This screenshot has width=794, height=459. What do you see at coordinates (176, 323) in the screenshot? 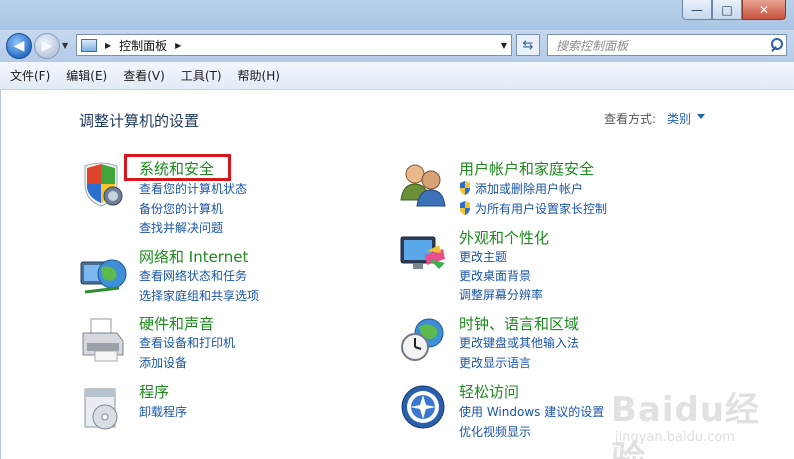
I see `category-title: 硬件和声音` at bounding box center [176, 323].